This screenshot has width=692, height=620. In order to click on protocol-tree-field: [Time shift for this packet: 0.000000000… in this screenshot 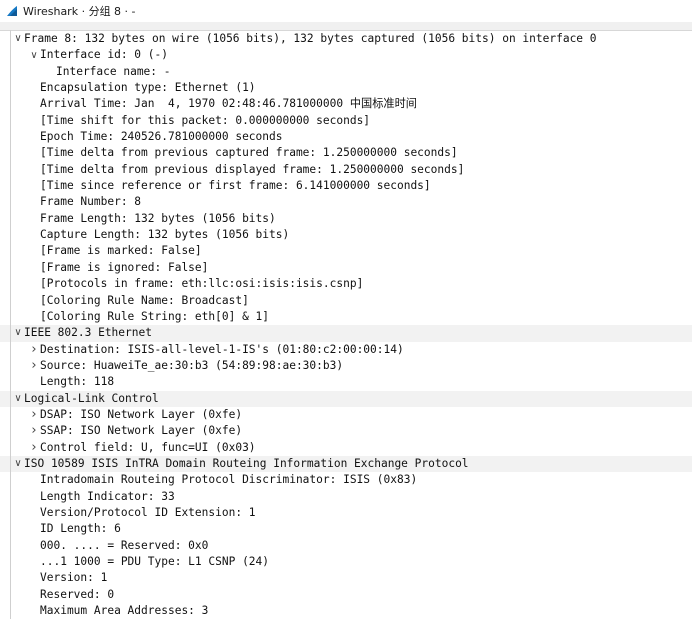, I will do `click(346, 121)`.